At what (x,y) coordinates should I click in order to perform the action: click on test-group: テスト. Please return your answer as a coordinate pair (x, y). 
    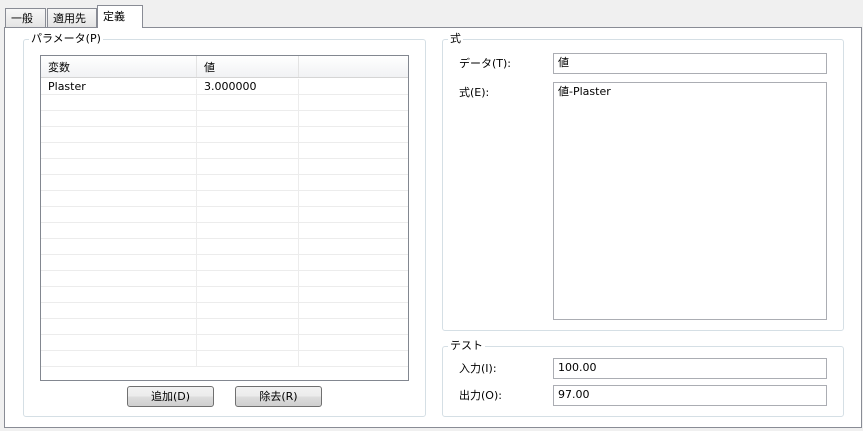
    Looking at the image, I should click on (643, 378).